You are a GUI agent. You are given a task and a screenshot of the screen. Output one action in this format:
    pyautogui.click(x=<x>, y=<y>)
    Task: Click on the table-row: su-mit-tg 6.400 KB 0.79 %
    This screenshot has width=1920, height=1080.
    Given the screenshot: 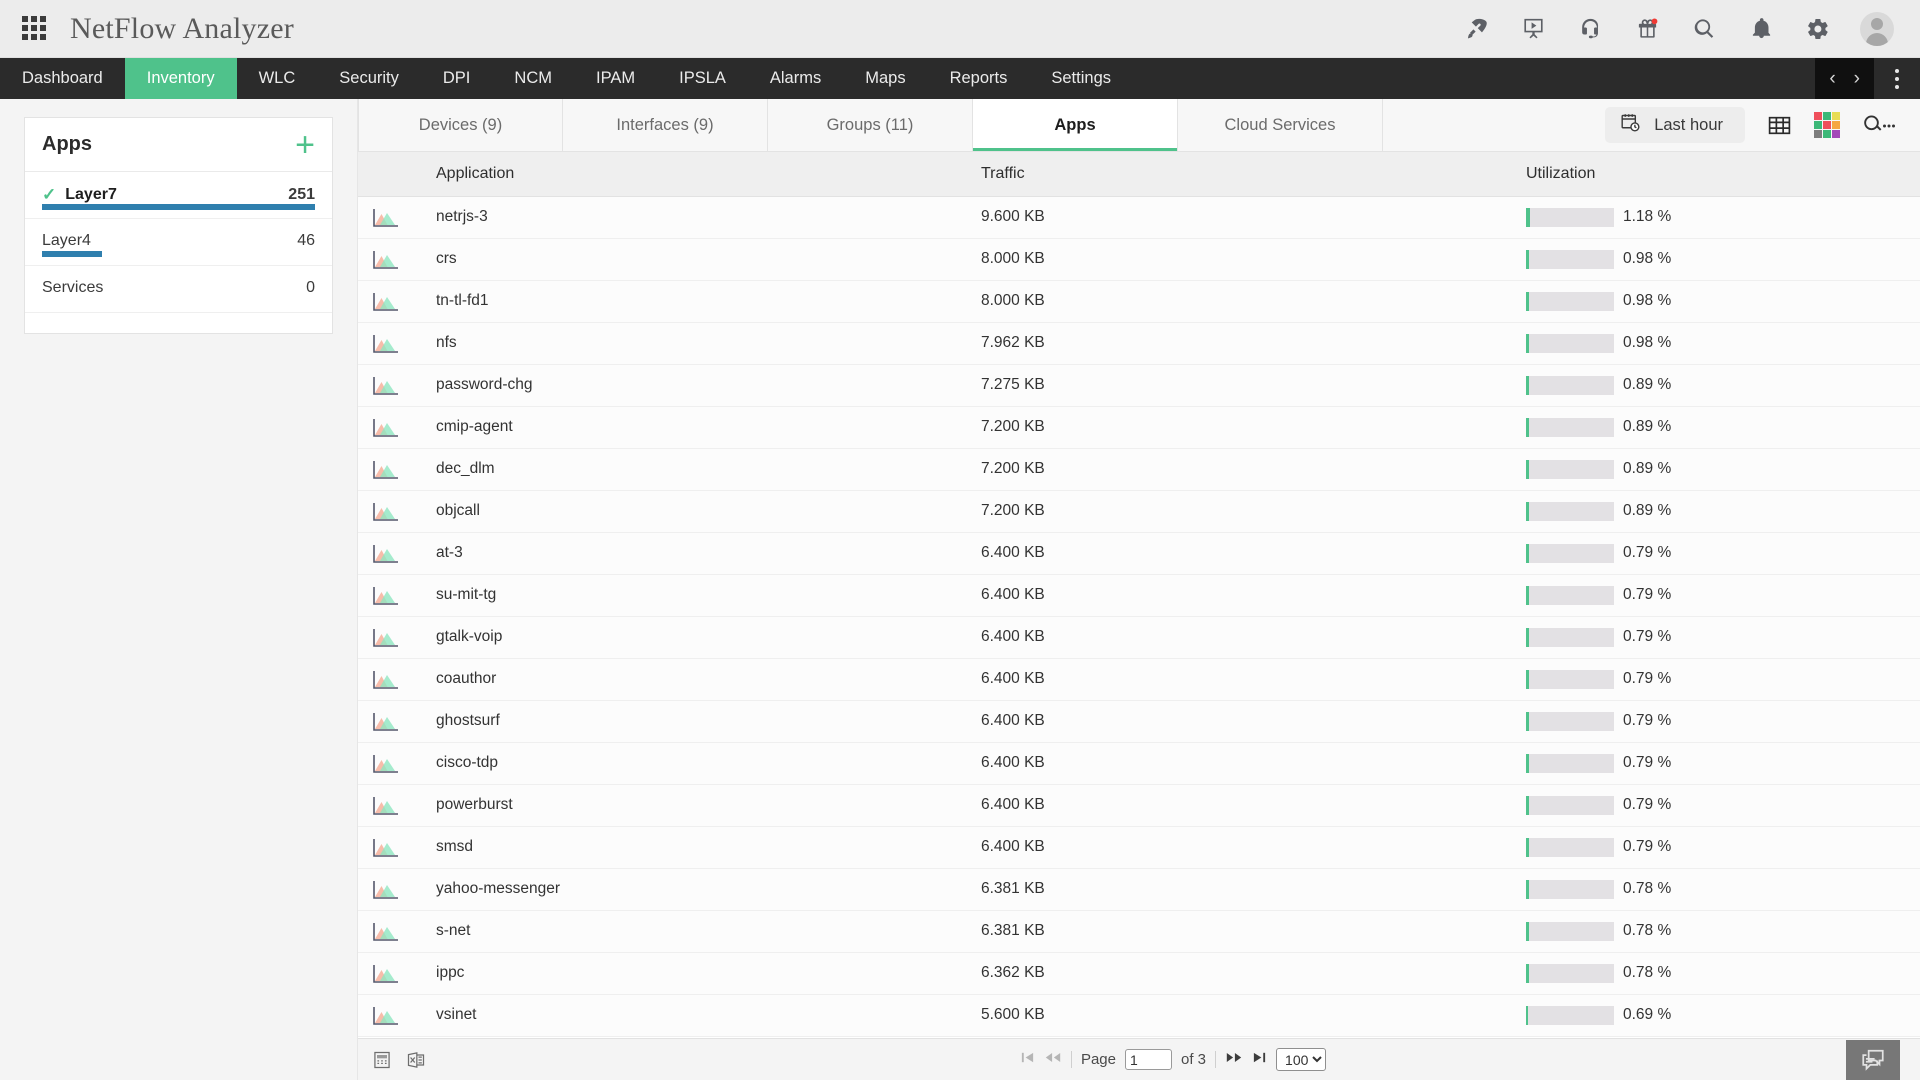 What is the action you would take?
    pyautogui.click(x=1139, y=595)
    